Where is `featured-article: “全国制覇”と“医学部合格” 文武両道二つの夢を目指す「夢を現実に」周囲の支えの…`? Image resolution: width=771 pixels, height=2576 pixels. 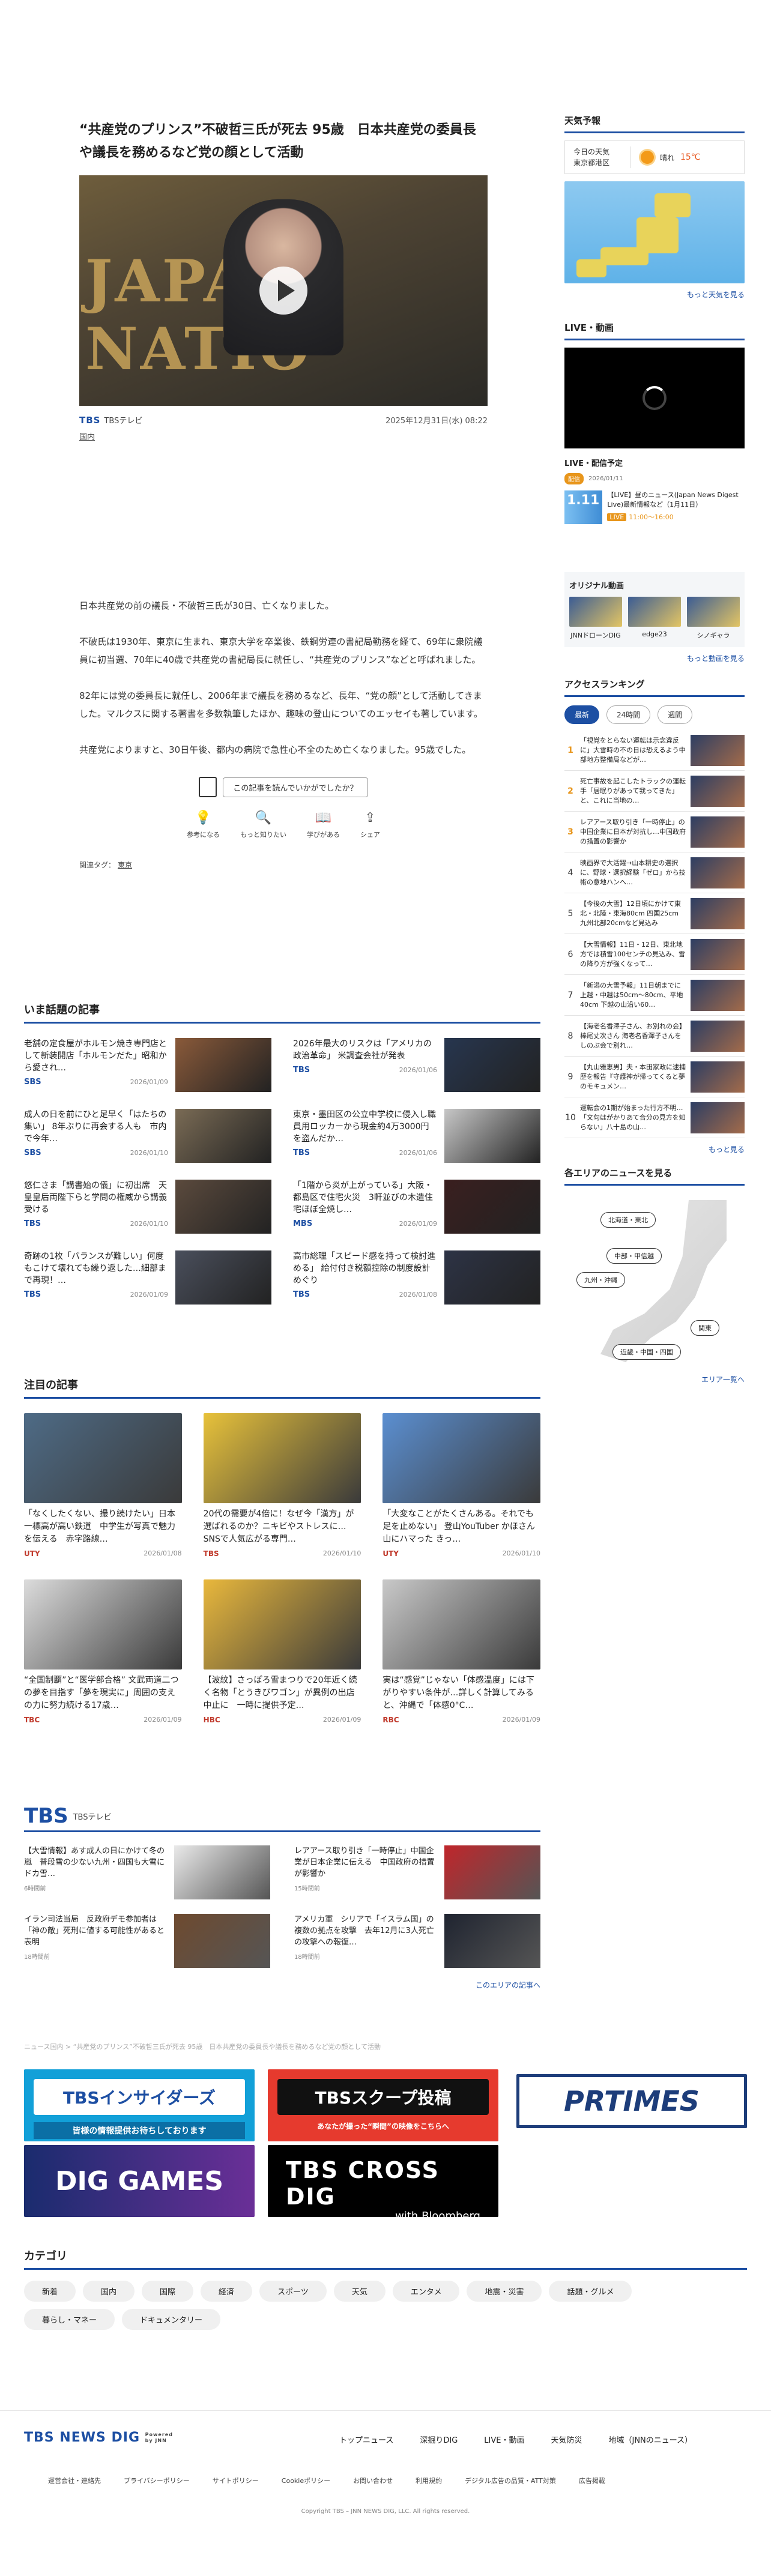 featured-article: “全国制覇”と“医学部合格” 文武両道二つの夢を目指す「夢を現実に」周囲の支えの… is located at coordinates (103, 1651).